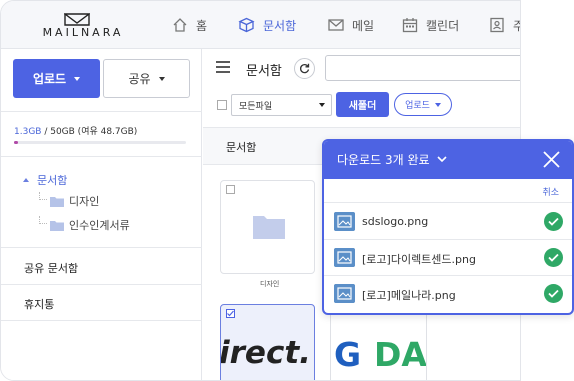 The width and height of the screenshot is (574, 381). What do you see at coordinates (270, 284) in the screenshot?
I see `folder-card-caption: 디자인` at bounding box center [270, 284].